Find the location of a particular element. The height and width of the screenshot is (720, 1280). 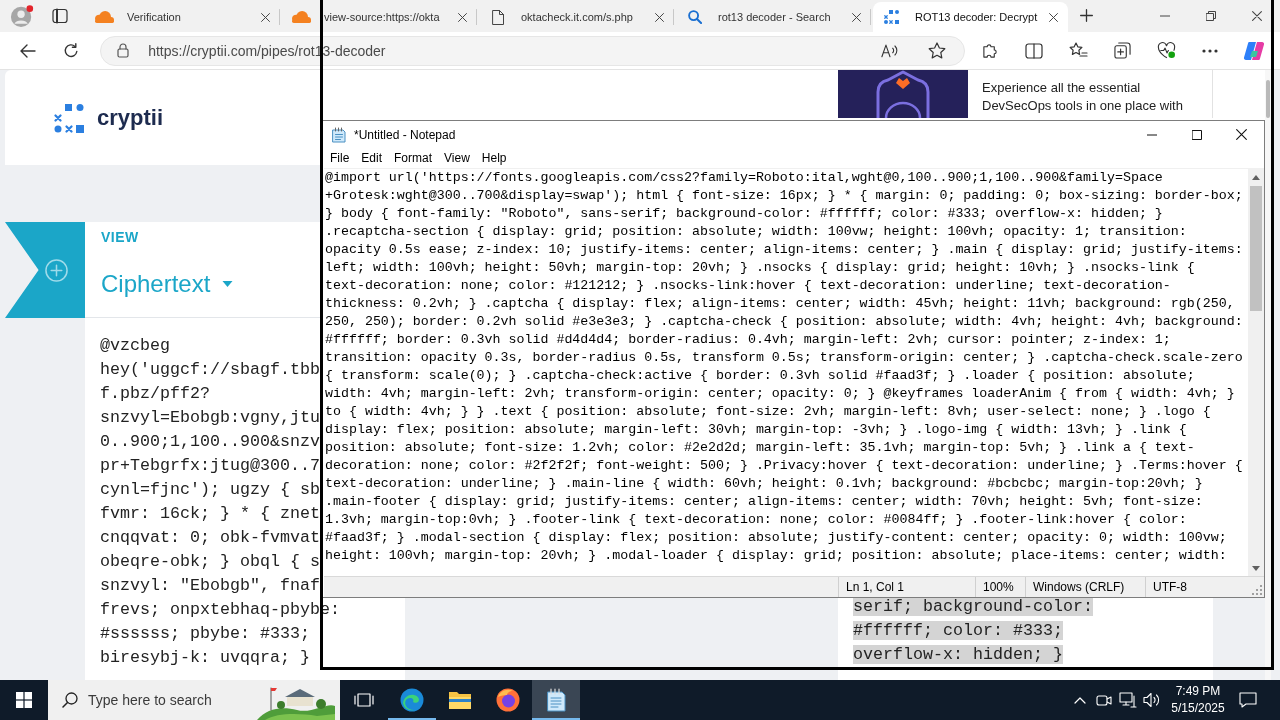

restore-icon is located at coordinates (1211, 16).